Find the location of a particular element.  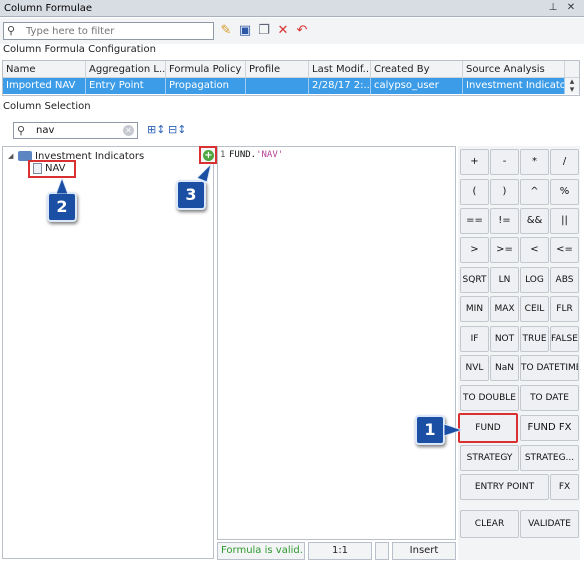

column-search-field: ⚲ ✕ is located at coordinates (75, 130).